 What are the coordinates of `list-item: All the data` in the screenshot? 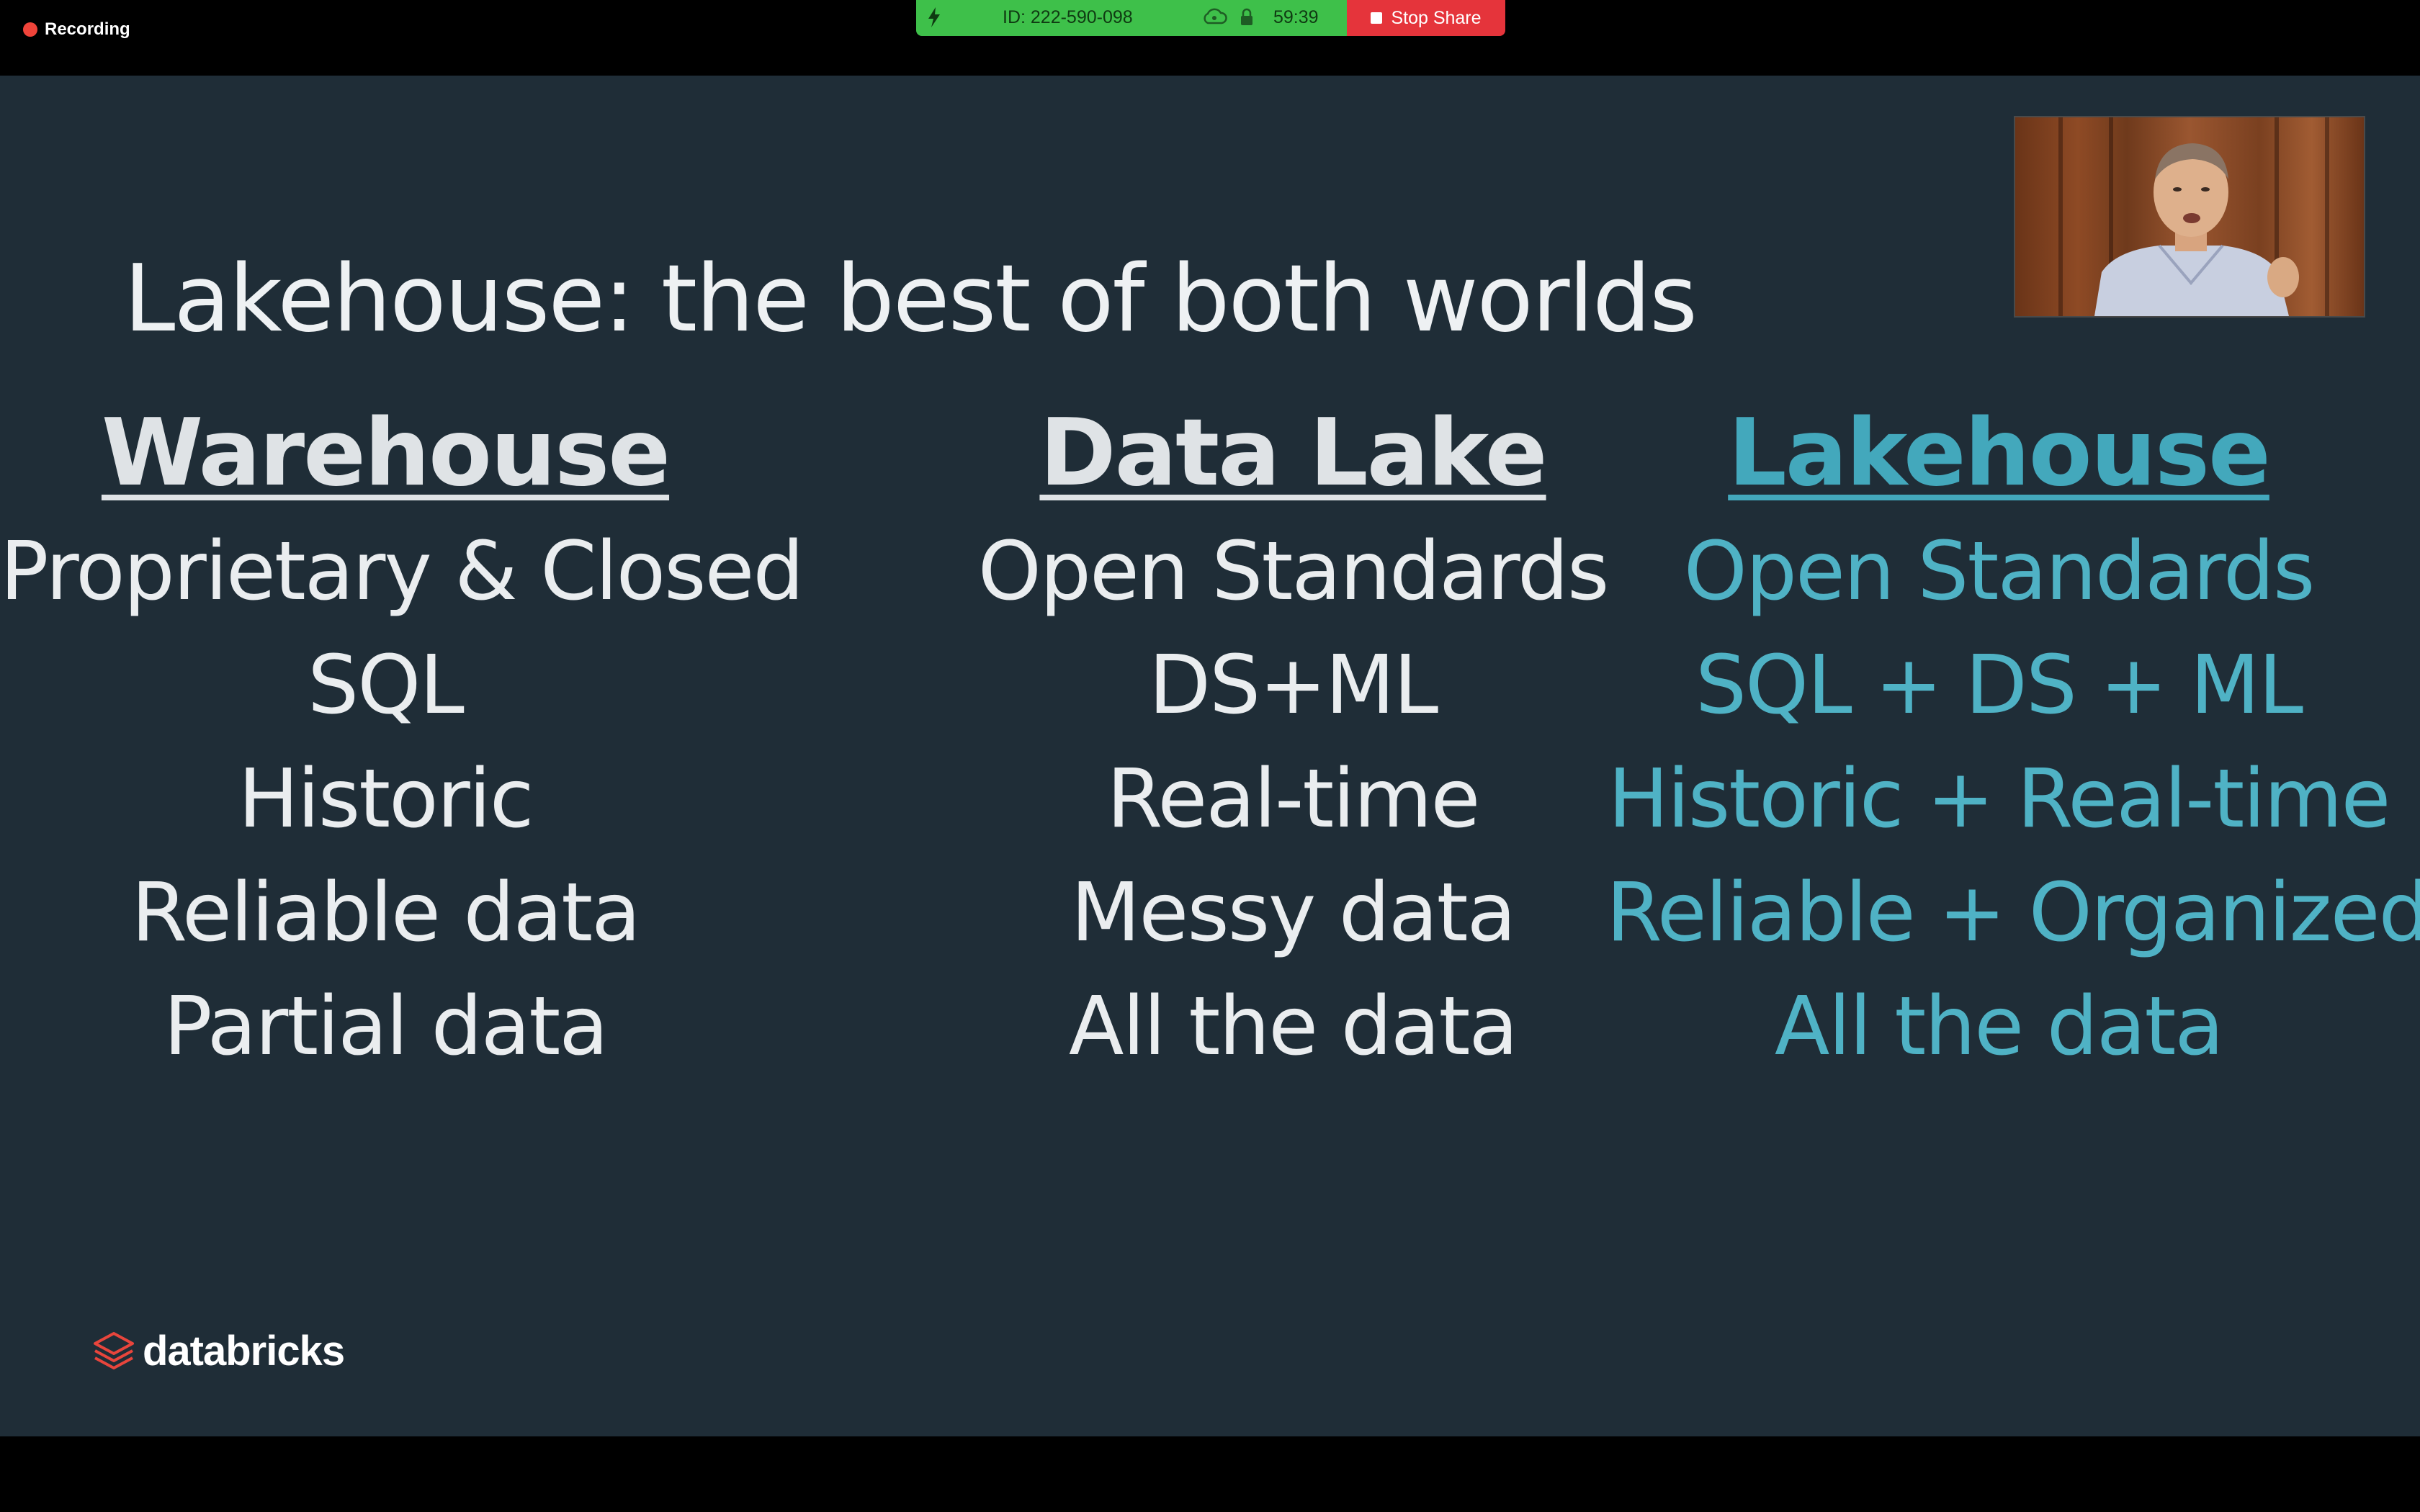 It's located at (1999, 1027).